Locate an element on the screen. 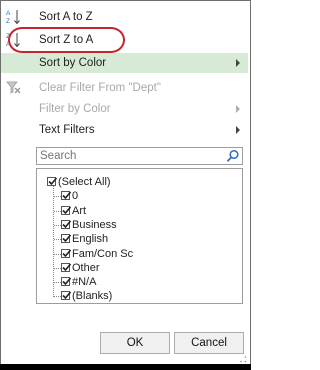 This screenshot has width=320, height=370. search-box is located at coordinates (139, 156).